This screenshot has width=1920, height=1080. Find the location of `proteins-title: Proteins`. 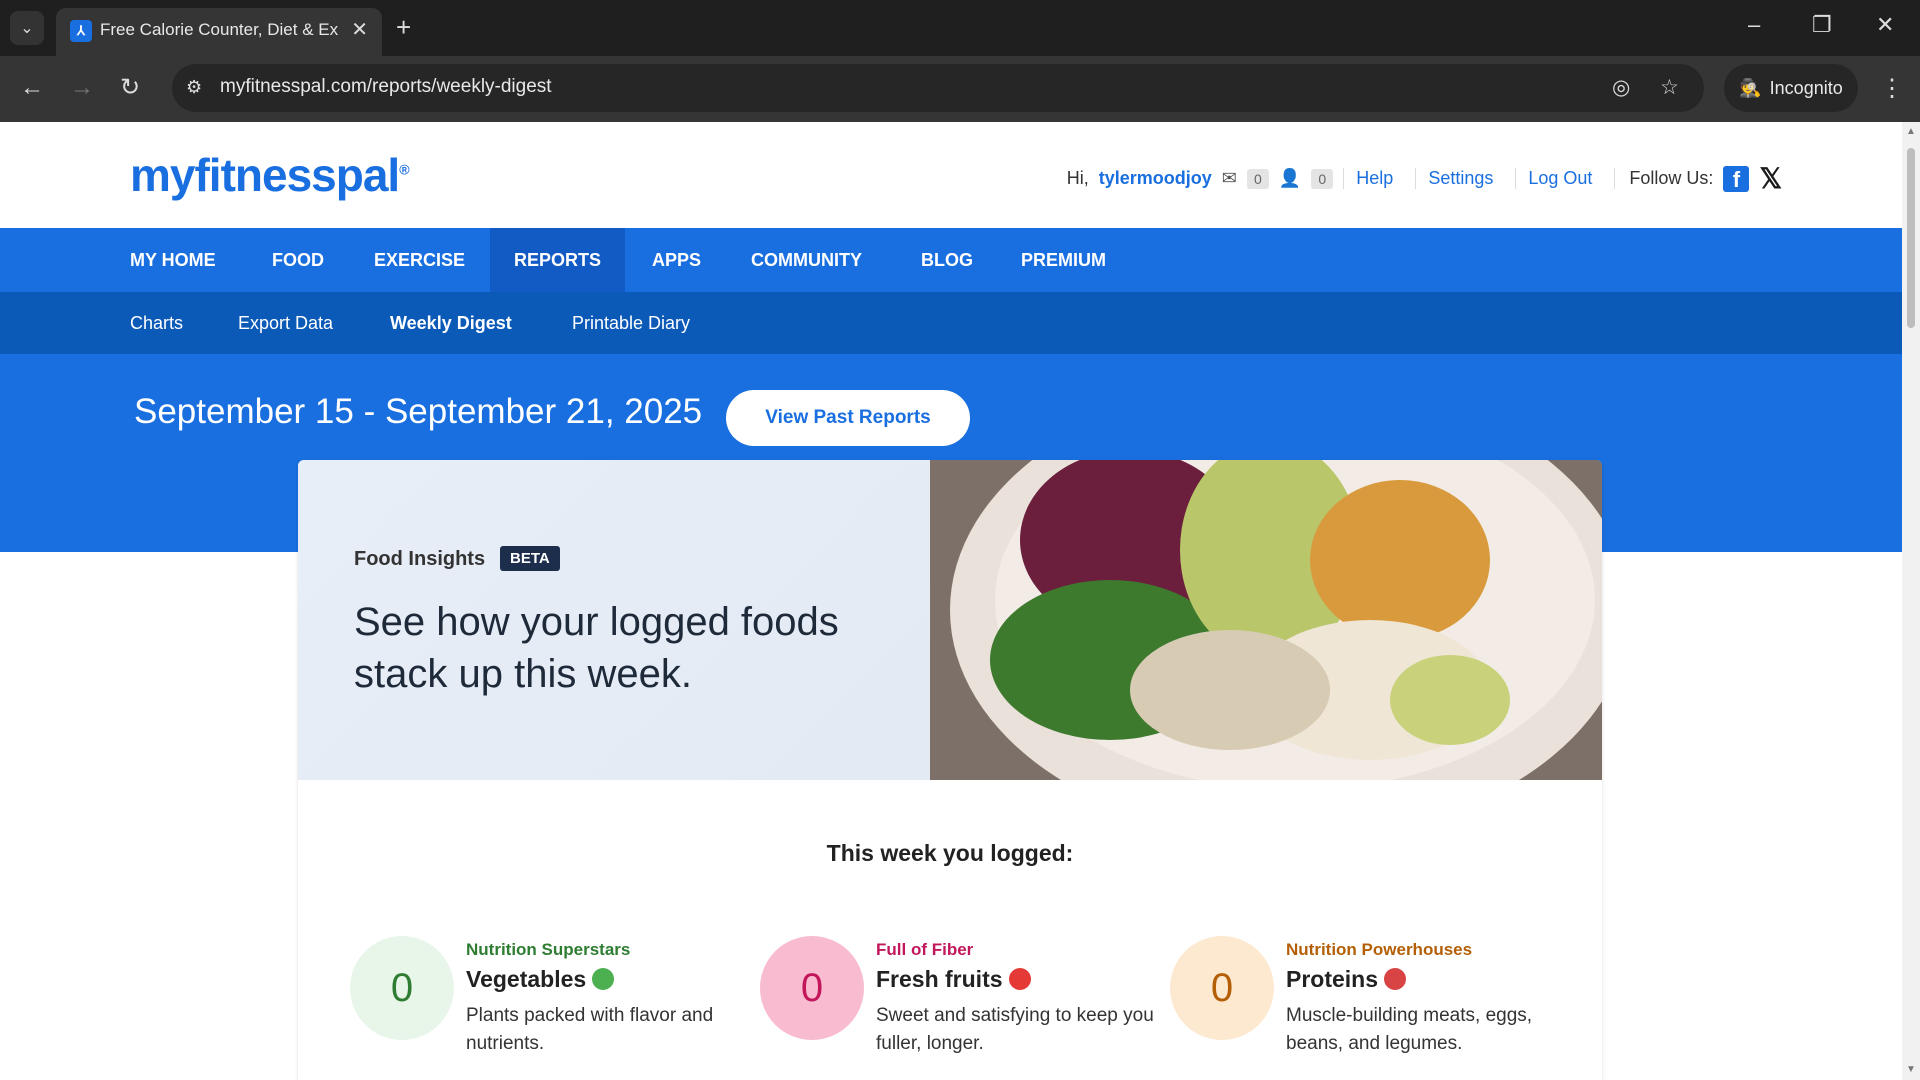

proteins-title: Proteins is located at coordinates (1332, 979).